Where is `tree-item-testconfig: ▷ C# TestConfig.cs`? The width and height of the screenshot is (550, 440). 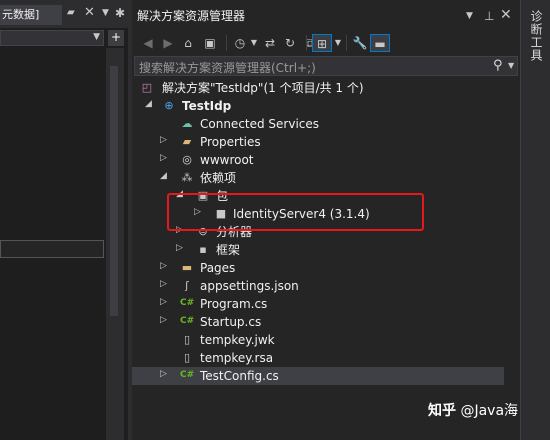
tree-item-testconfig: ▷ C# TestConfig.cs is located at coordinates (326, 376).